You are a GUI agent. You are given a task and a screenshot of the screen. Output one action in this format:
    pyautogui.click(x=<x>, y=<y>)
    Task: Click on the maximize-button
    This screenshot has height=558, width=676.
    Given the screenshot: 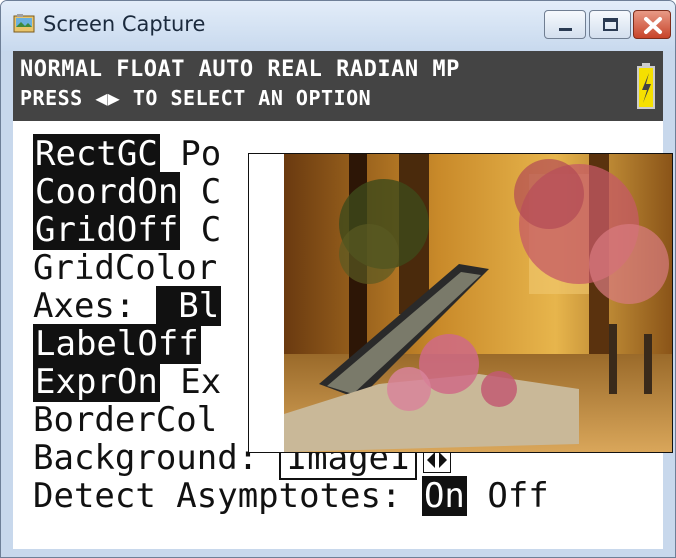 What is the action you would take?
    pyautogui.click(x=610, y=24)
    